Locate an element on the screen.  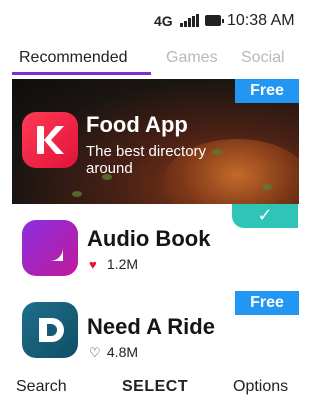
likes-count: 4.8M is located at coordinates (122, 352).